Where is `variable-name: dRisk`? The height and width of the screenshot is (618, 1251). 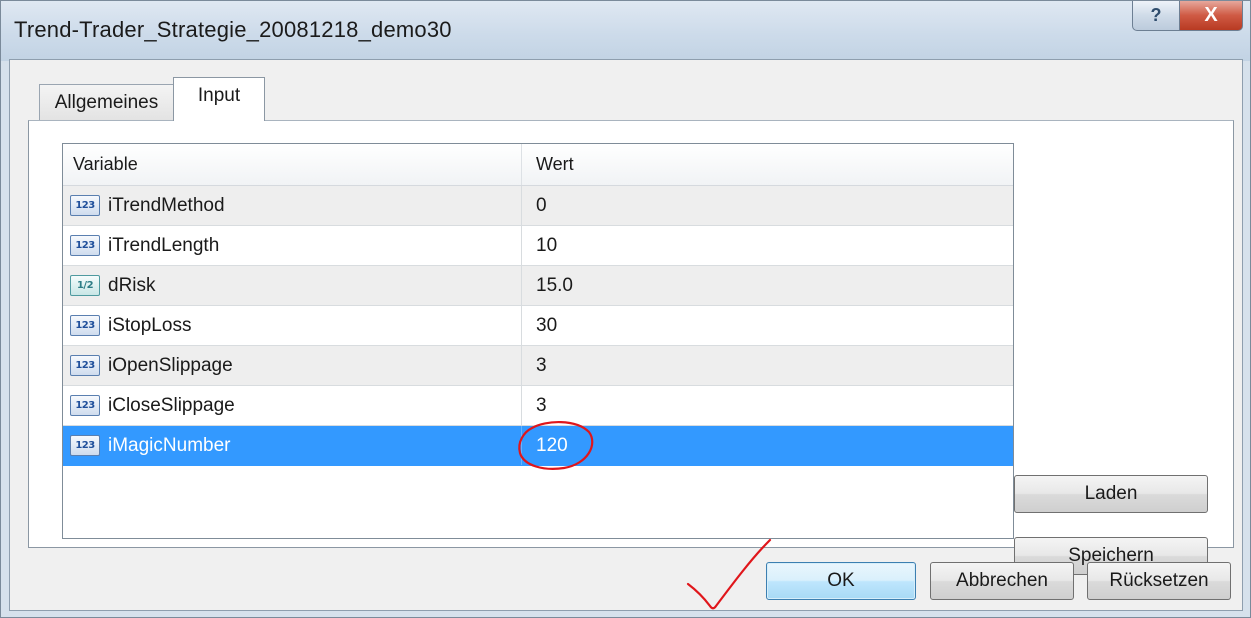
variable-name: dRisk is located at coordinates (132, 285).